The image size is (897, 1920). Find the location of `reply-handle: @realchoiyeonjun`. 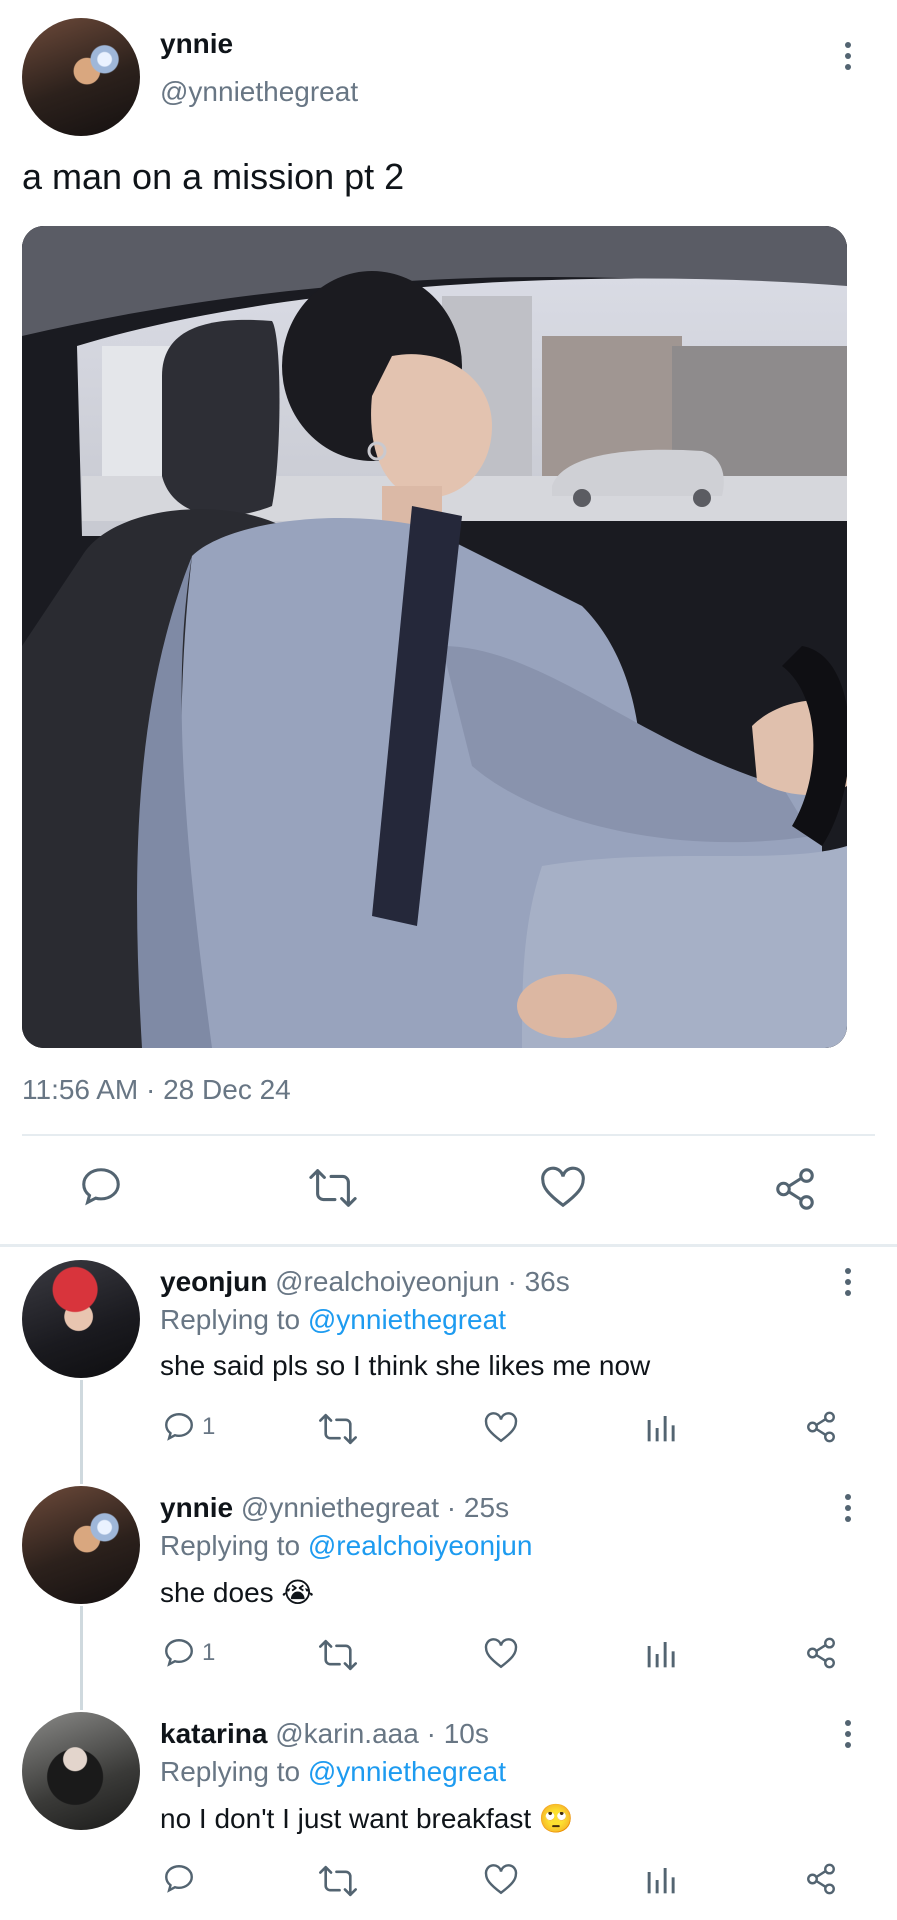

reply-handle: @realchoiyeonjun is located at coordinates (387, 1281).